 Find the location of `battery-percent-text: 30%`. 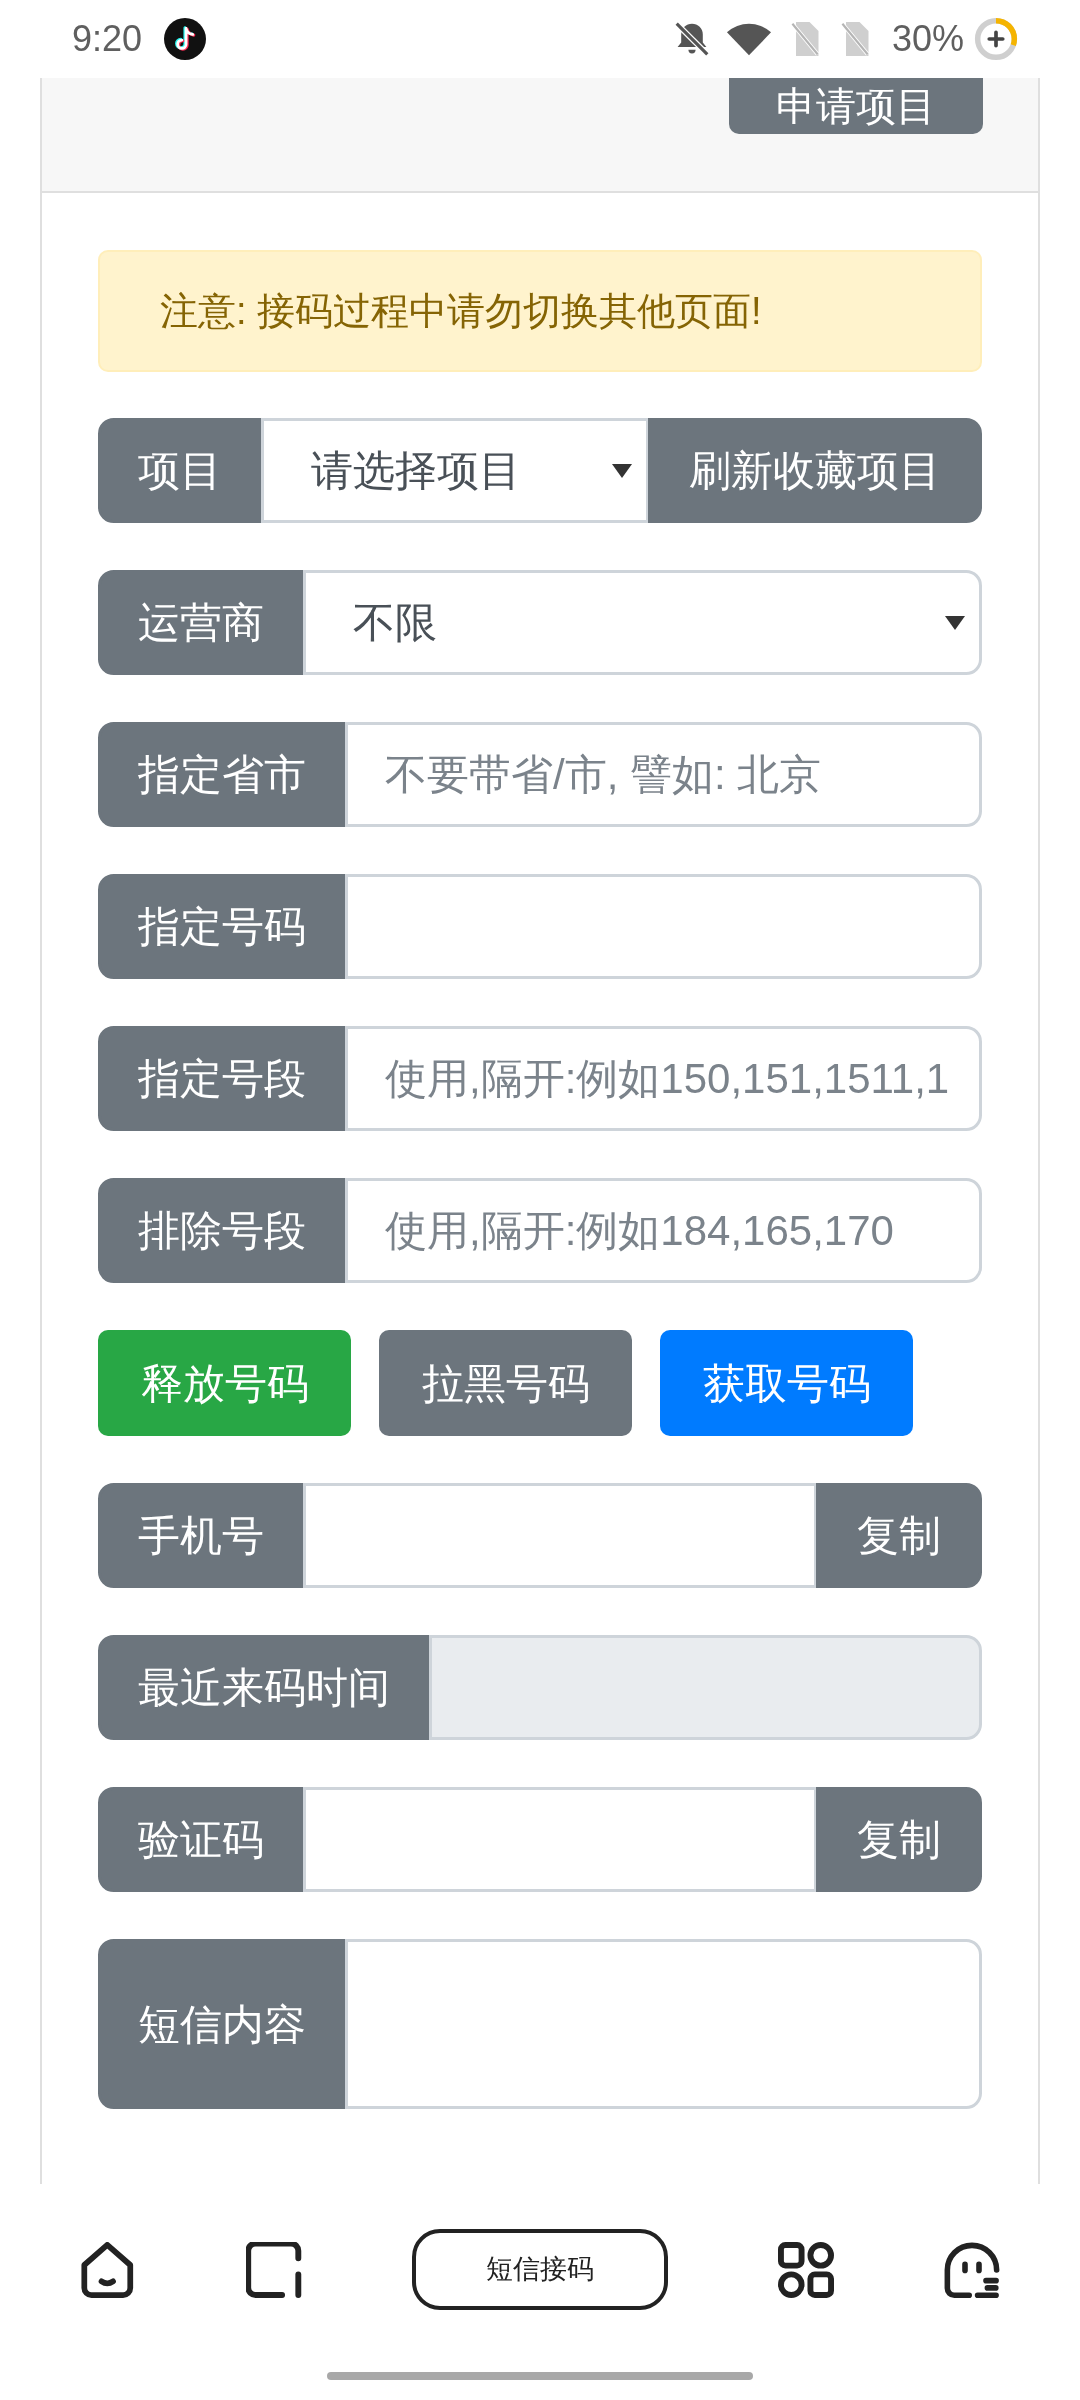

battery-percent-text: 30% is located at coordinates (927, 39).